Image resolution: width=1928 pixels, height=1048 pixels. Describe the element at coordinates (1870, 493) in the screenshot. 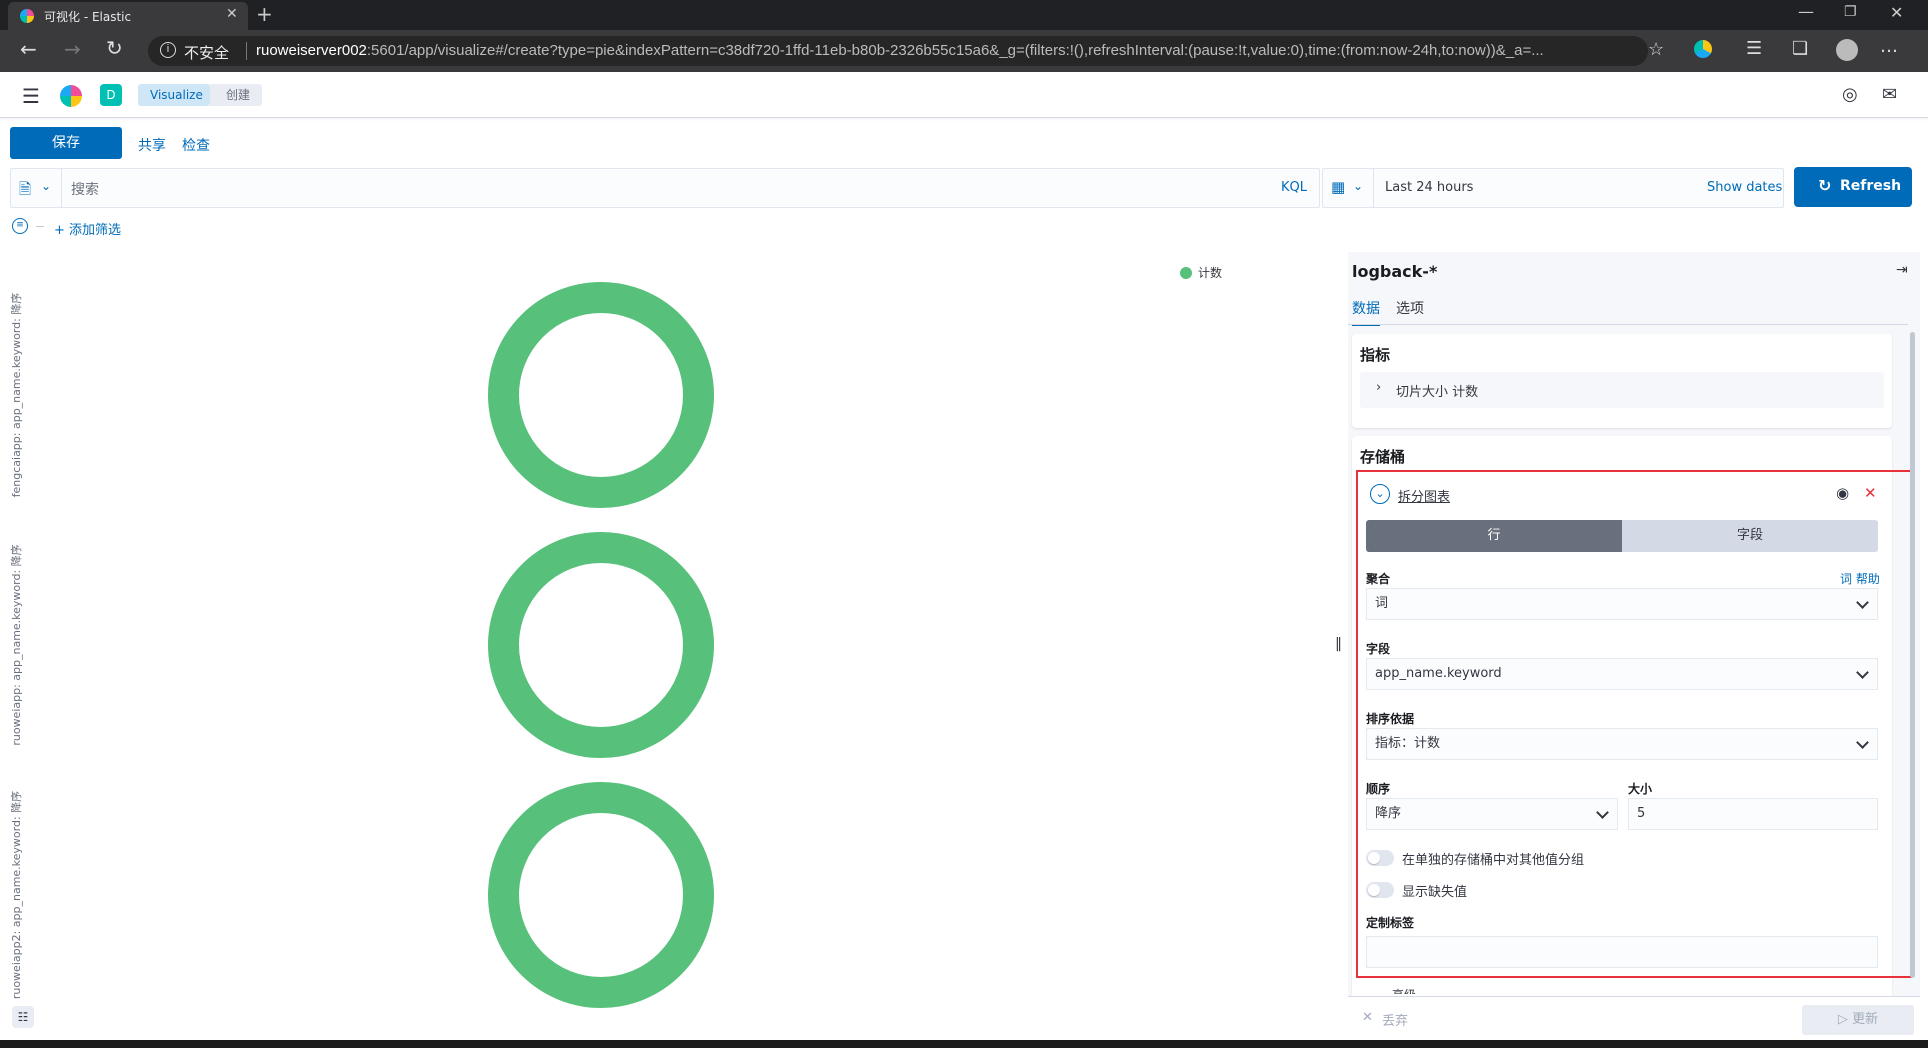

I see `remove-bucket-icon: ✕` at that location.